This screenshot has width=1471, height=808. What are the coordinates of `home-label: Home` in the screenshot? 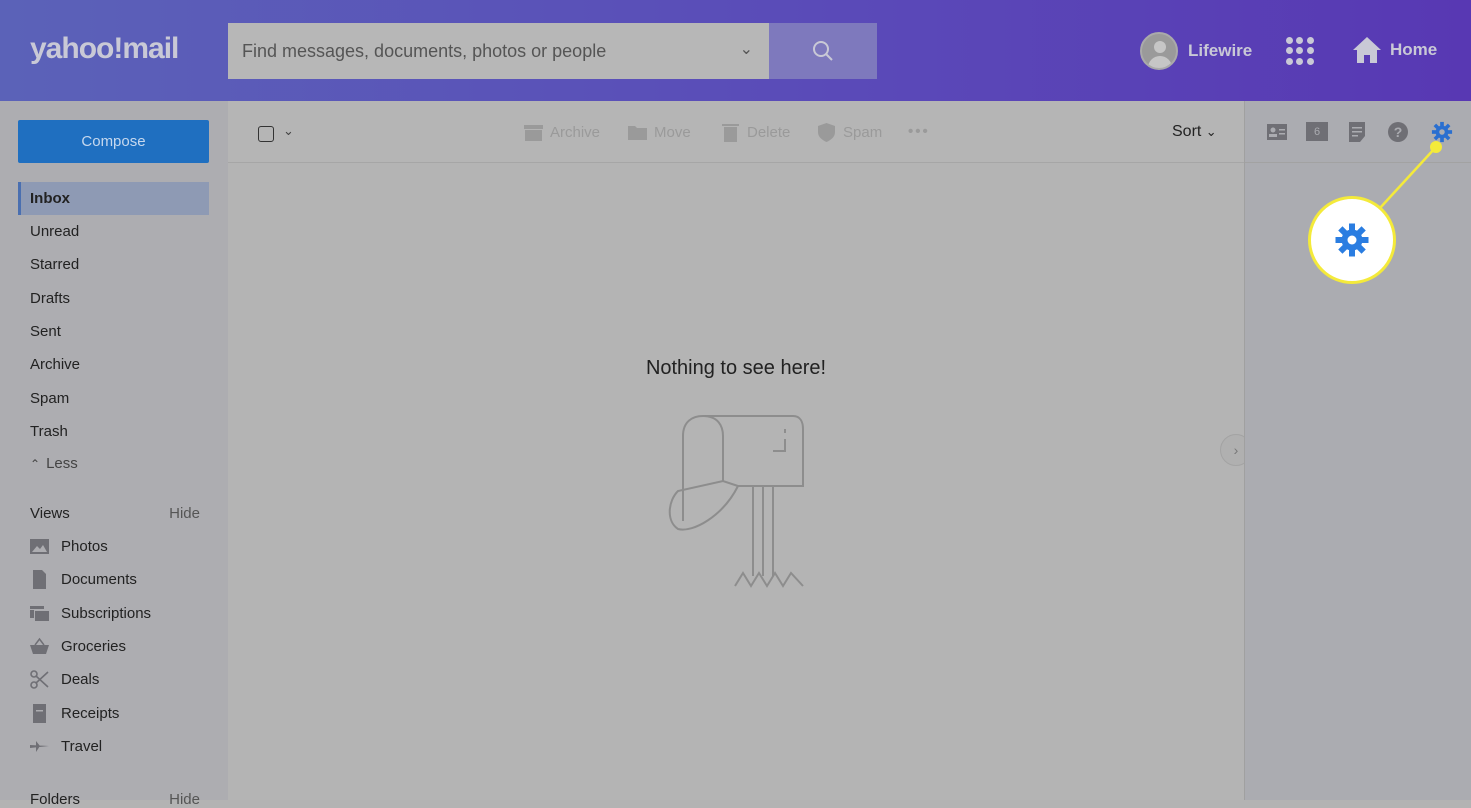 It's located at (1414, 49).